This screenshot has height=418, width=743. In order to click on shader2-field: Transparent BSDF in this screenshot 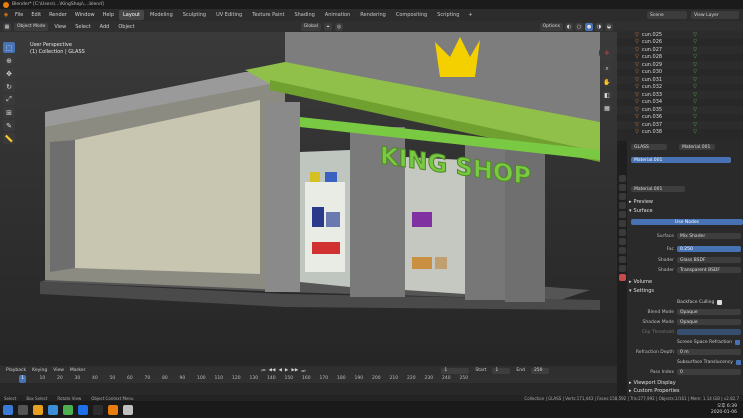, I will do `click(709, 270)`.